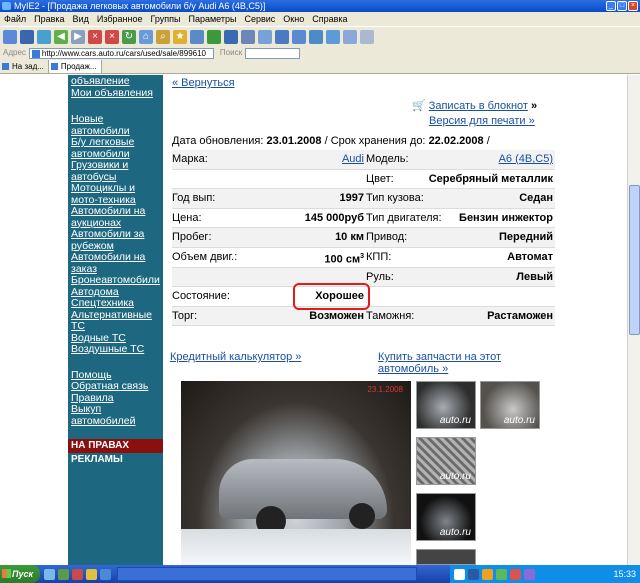  What do you see at coordinates (634, 260) in the screenshot?
I see `scrollbar-thumb` at bounding box center [634, 260].